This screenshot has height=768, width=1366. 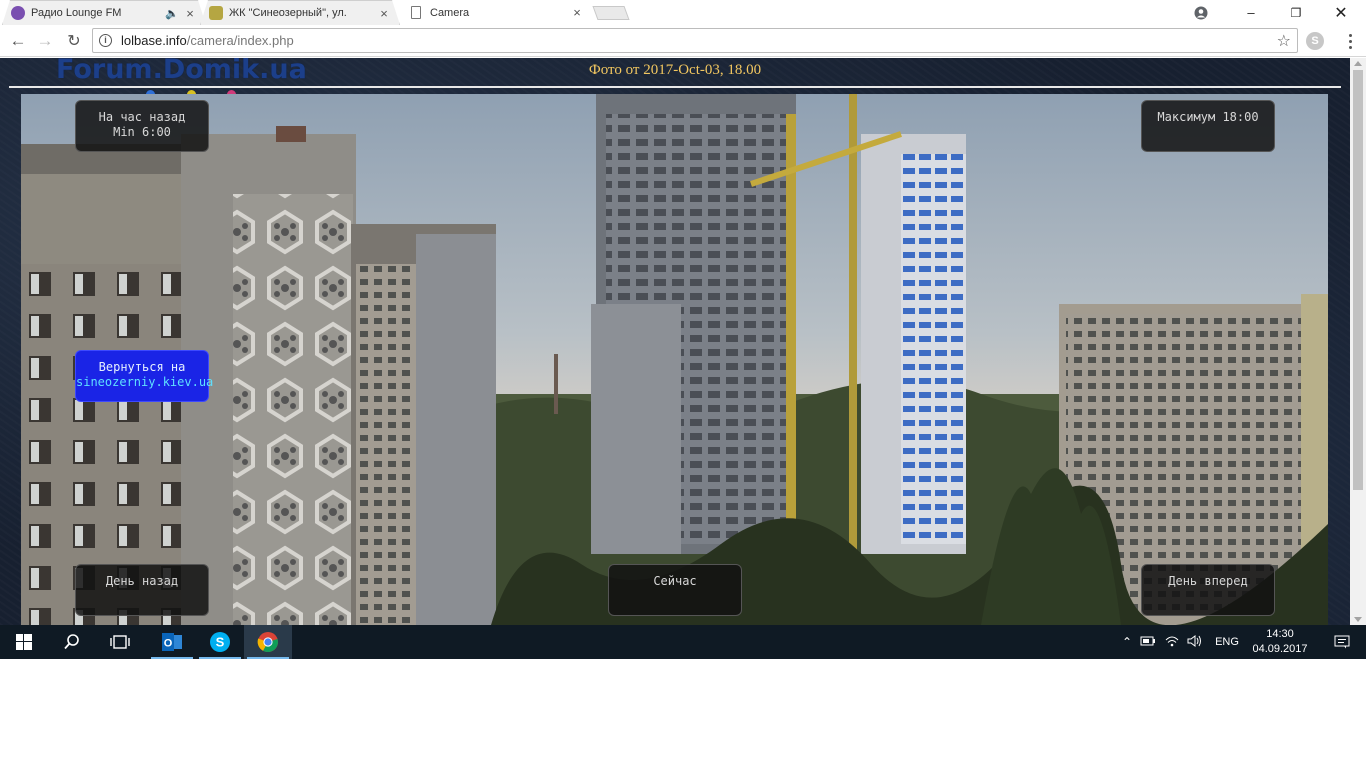 What do you see at coordinates (1208, 590) in the screenshot?
I see `day-forward-button: День вперед` at bounding box center [1208, 590].